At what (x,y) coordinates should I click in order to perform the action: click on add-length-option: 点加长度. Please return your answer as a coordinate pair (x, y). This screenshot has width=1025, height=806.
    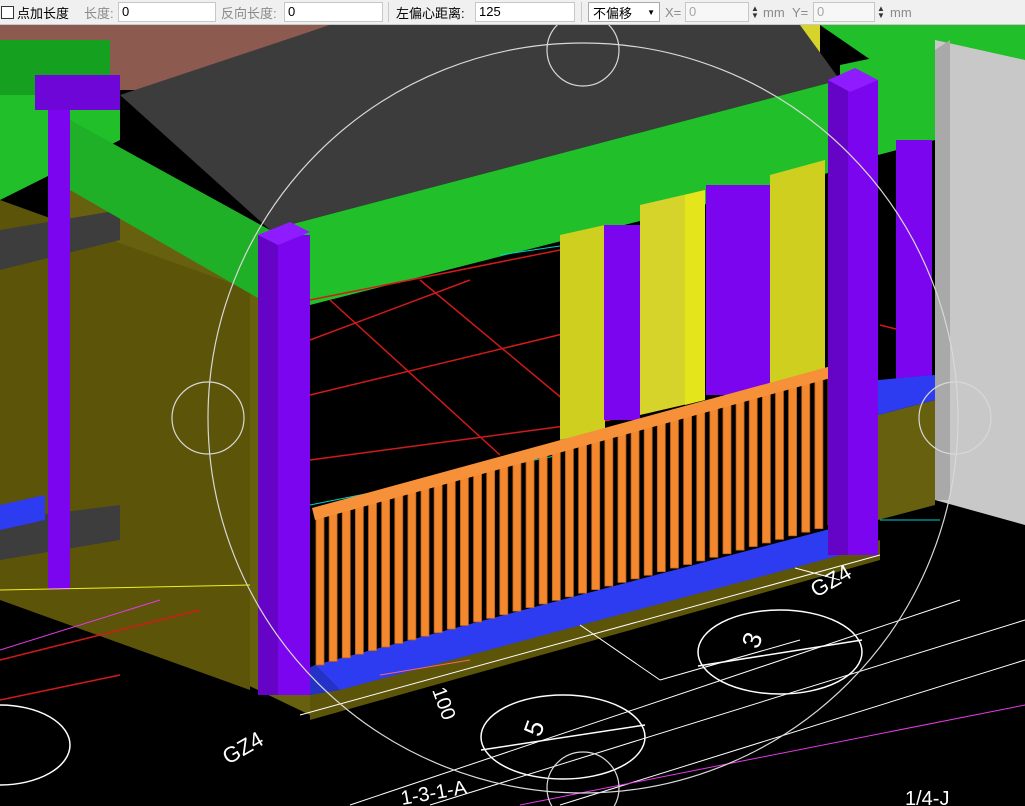
    Looking at the image, I should click on (34, 12).